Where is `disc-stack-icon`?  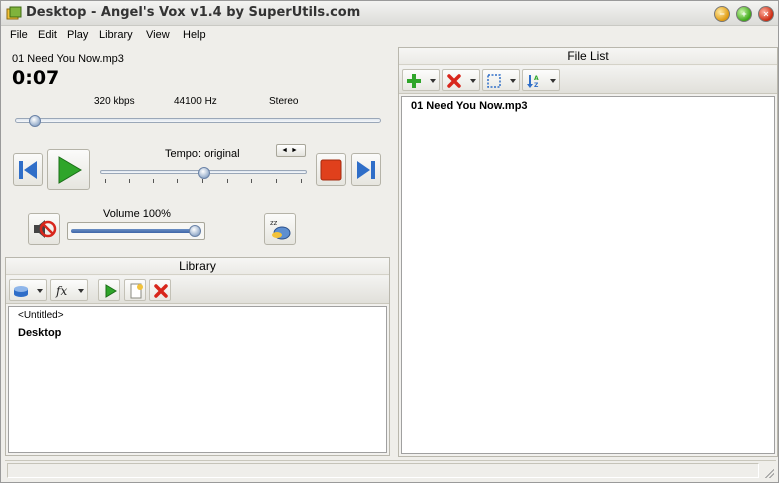
disc-stack-icon is located at coordinates (21, 291).